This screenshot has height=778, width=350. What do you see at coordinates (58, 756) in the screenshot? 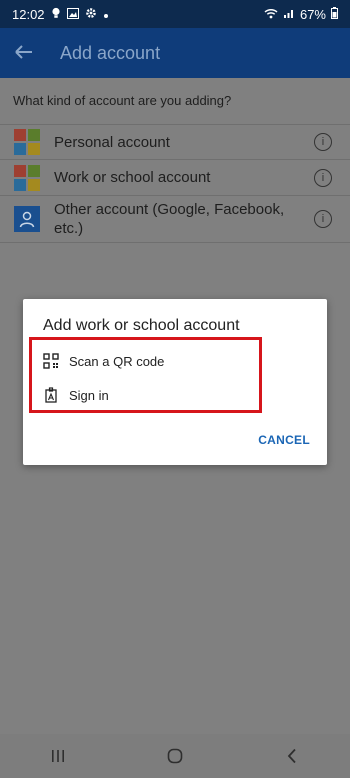
I see `recents-icon` at bounding box center [58, 756].